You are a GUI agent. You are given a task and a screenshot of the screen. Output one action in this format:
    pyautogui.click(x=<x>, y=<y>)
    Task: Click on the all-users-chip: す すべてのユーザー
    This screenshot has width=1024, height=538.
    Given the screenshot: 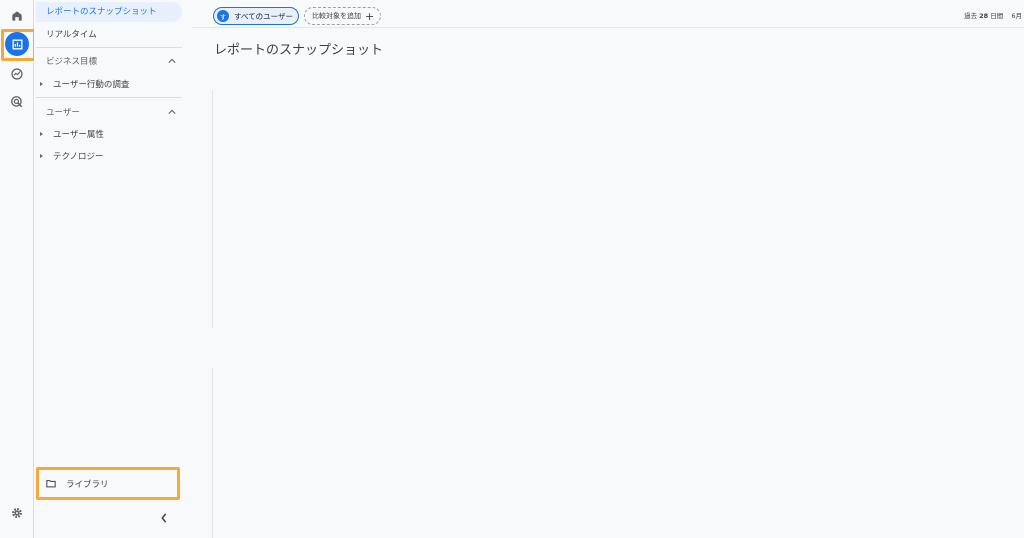 What is the action you would take?
    pyautogui.click(x=256, y=16)
    